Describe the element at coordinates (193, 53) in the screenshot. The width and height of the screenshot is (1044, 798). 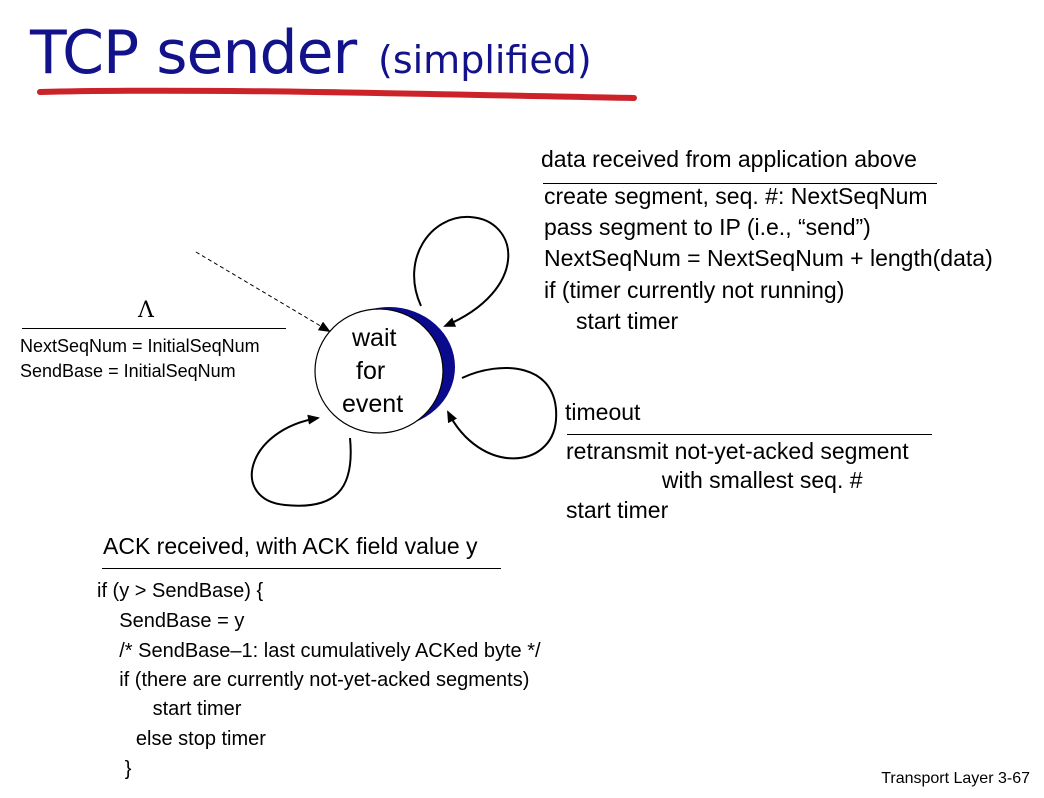
I see `page-title: TCP sender` at that location.